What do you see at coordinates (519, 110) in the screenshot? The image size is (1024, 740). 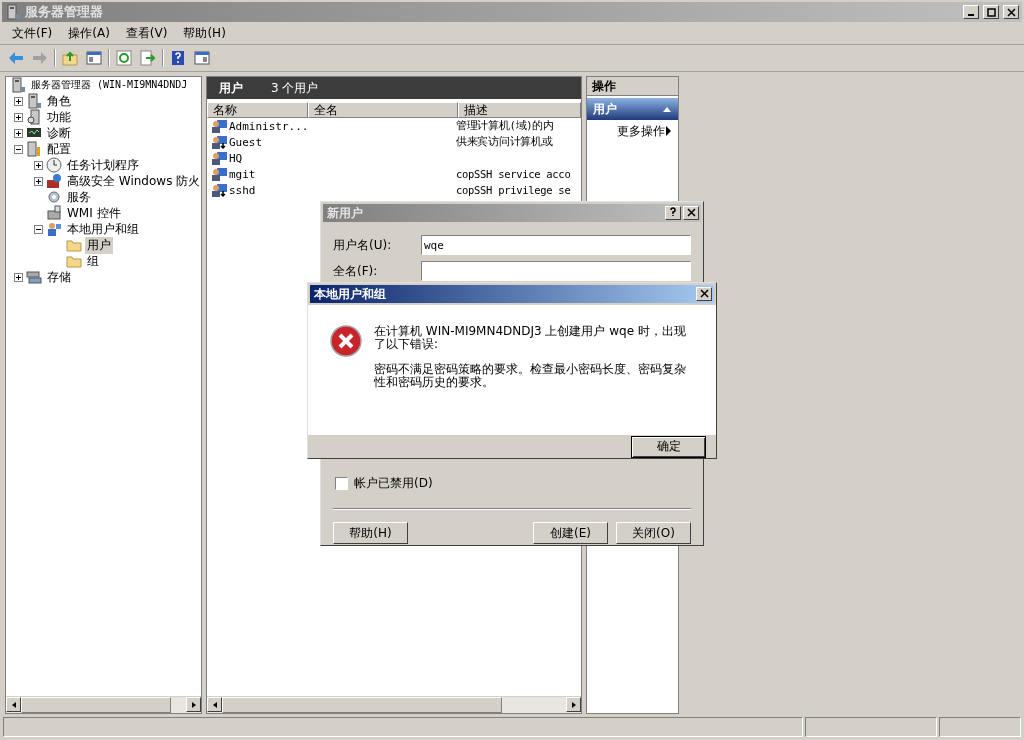 I see `column-header: 描述` at bounding box center [519, 110].